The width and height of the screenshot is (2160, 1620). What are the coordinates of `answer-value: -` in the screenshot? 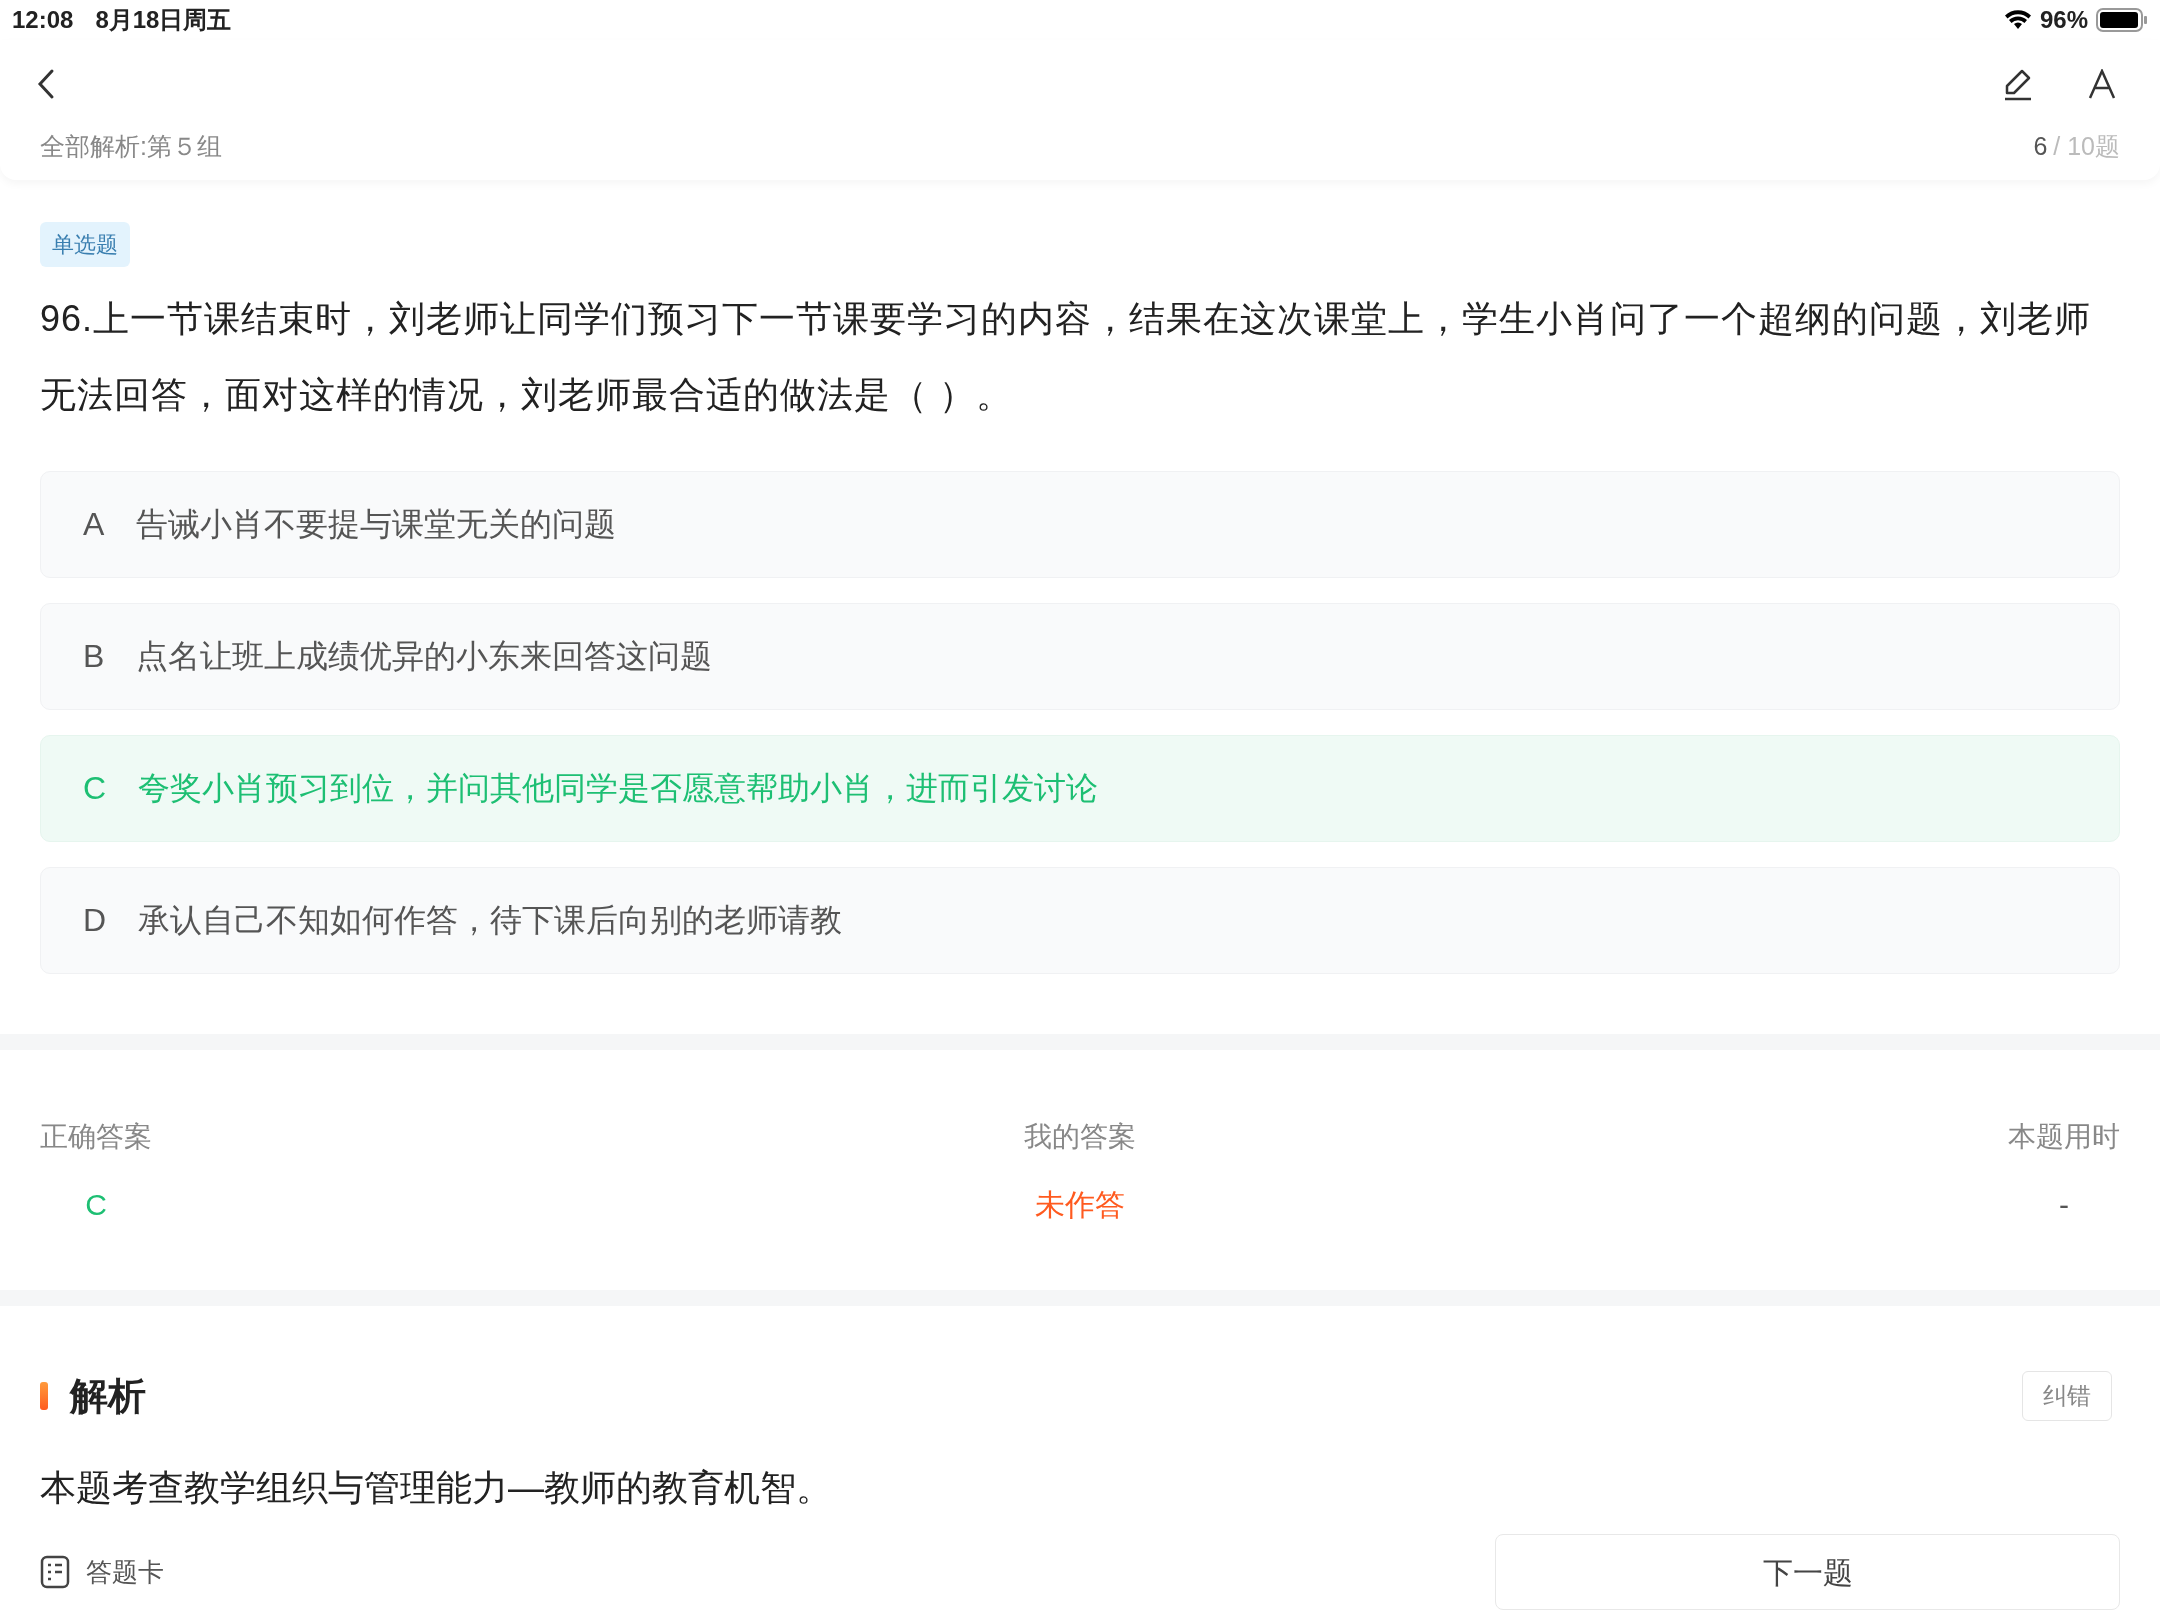 It's located at (2064, 1204).